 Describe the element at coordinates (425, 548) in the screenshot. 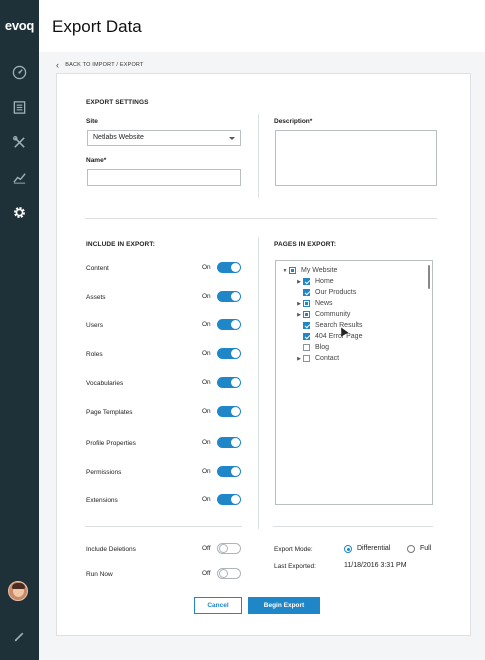

I see `radio-full-label: Full` at that location.